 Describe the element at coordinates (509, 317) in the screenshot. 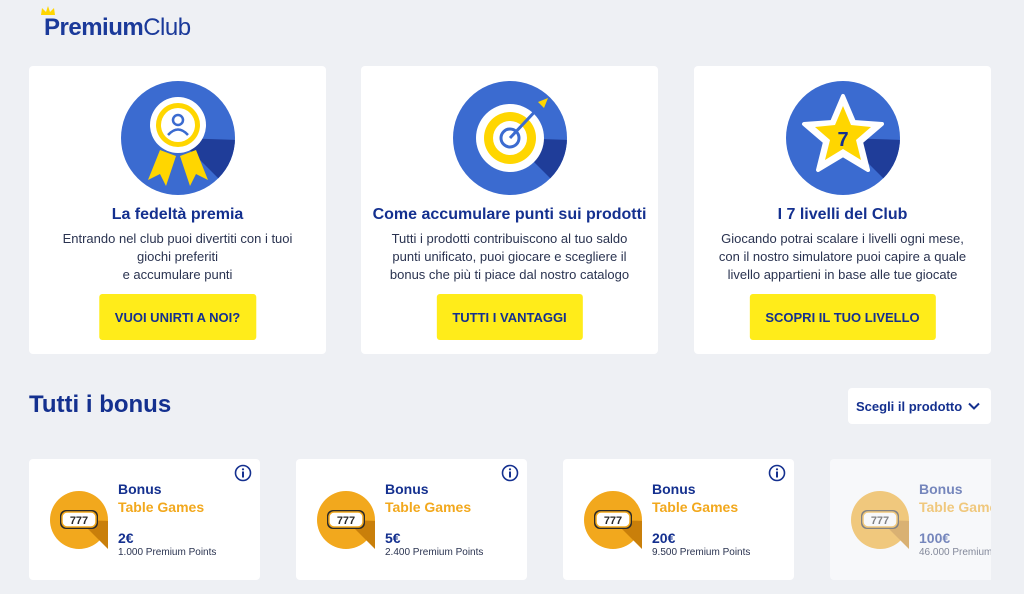

I see `all-benefits-button: TUTTI I VANTAGGI` at that location.